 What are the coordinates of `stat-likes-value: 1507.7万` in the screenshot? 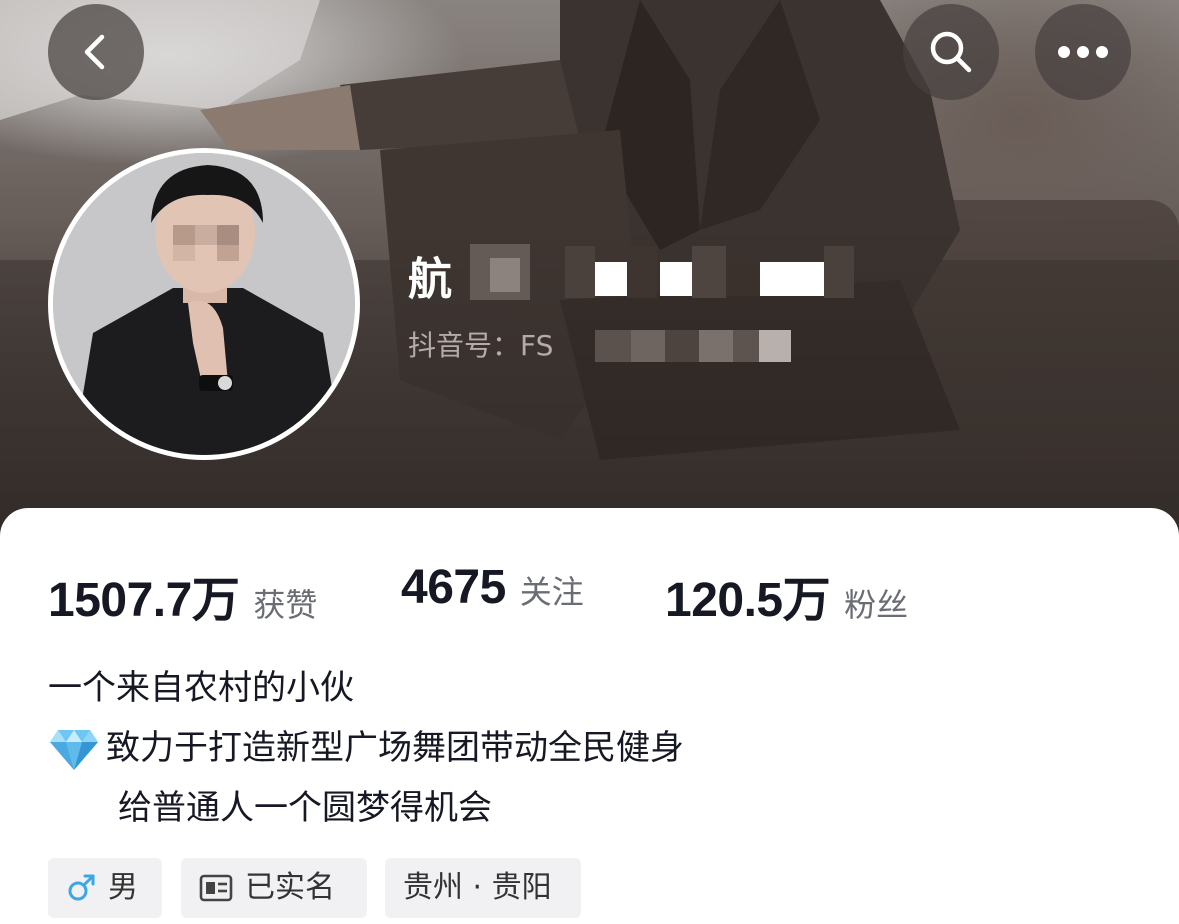 It's located at (144, 600).